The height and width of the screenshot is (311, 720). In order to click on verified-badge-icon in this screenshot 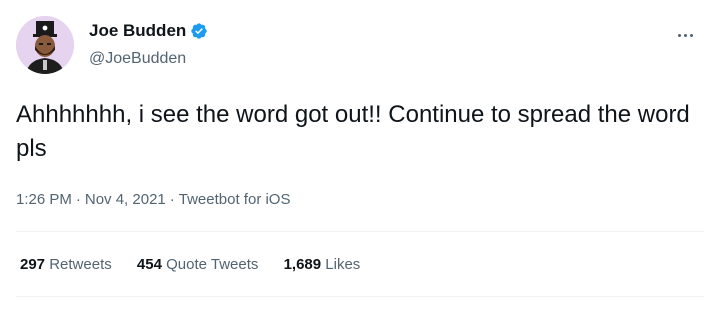, I will do `click(199, 31)`.